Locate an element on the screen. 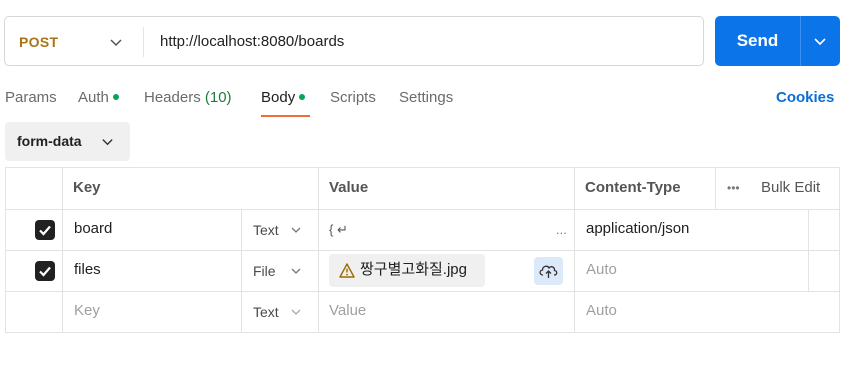 This screenshot has width=853, height=368. warning-icon is located at coordinates (347, 270).